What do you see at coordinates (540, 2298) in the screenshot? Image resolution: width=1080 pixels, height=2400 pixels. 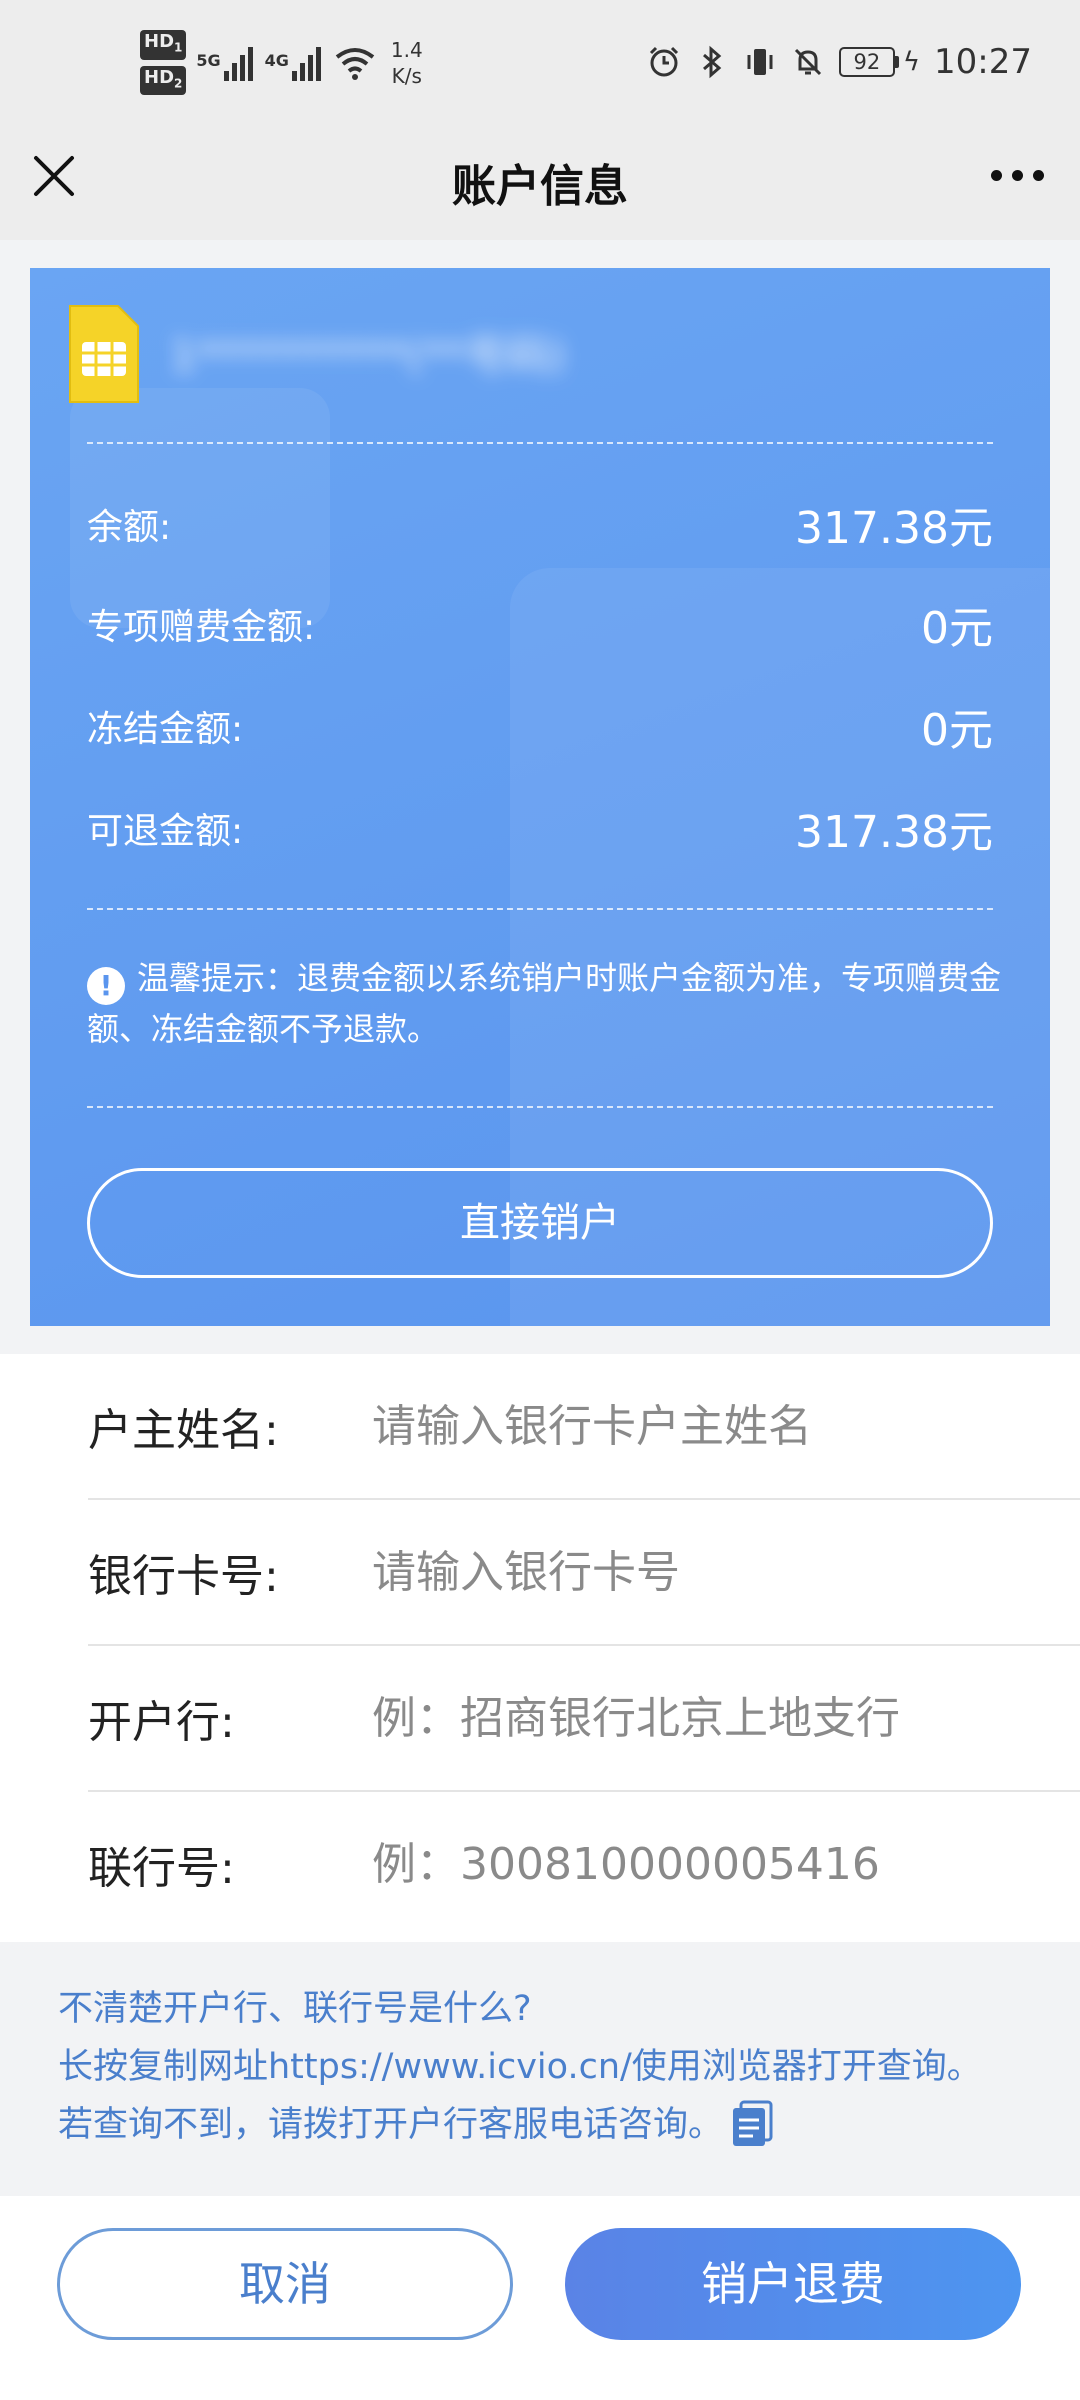 I see `bottom-action-bar: 取消 销户退费` at bounding box center [540, 2298].